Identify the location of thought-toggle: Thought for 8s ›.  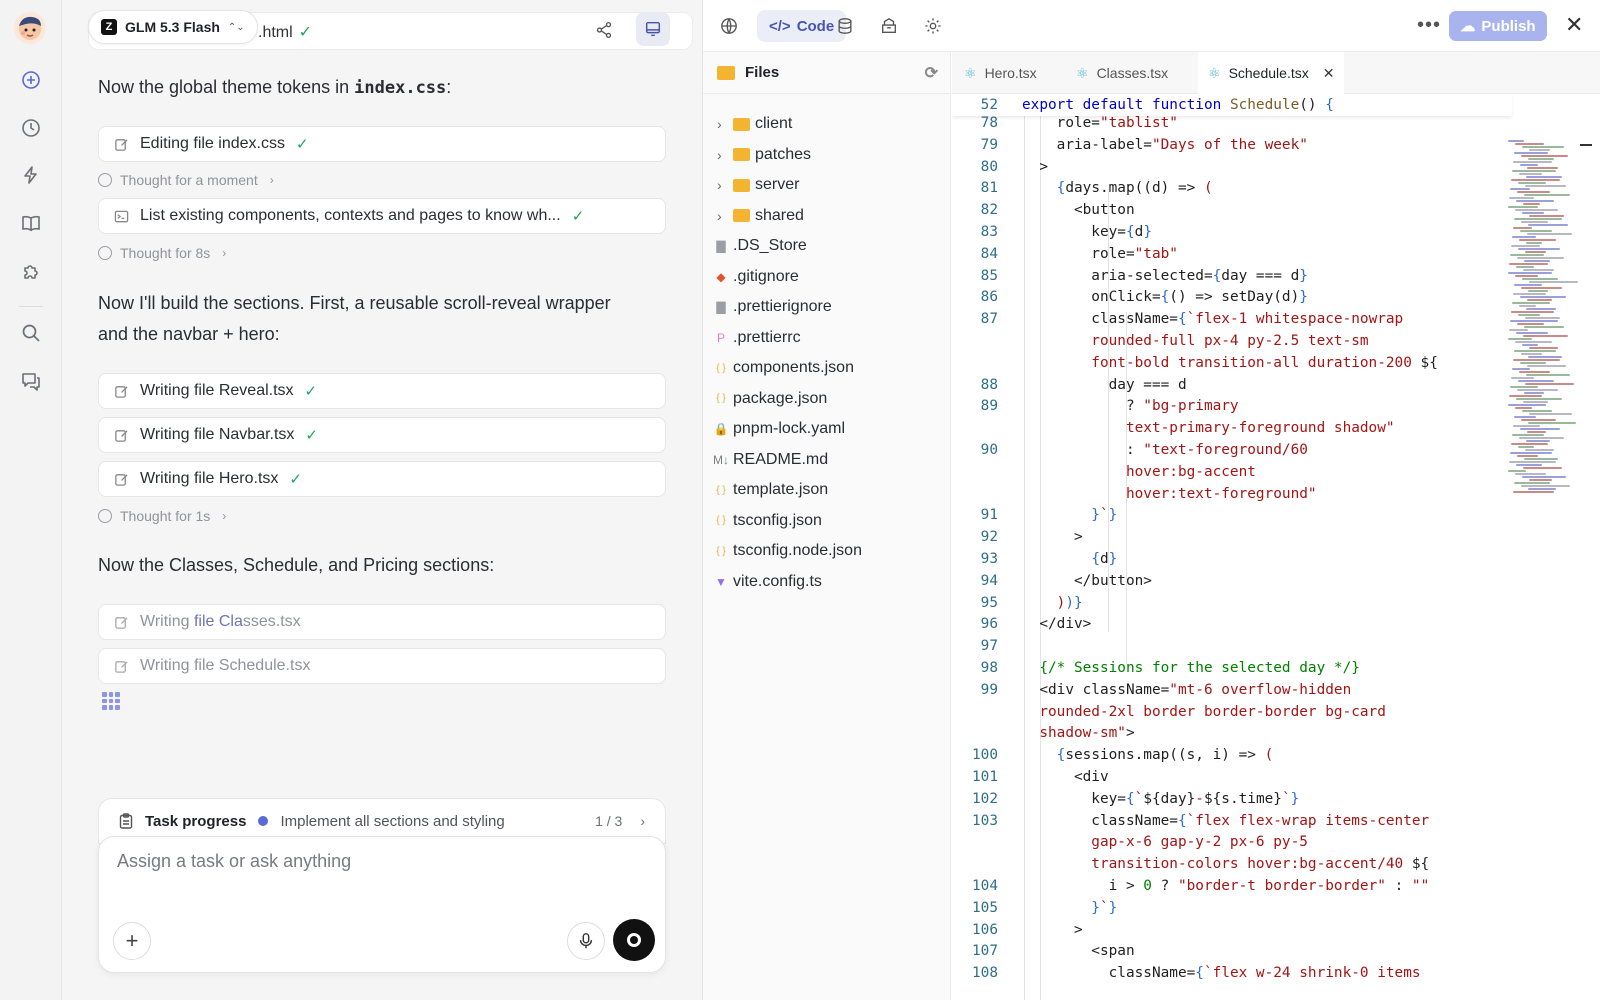
(162, 253).